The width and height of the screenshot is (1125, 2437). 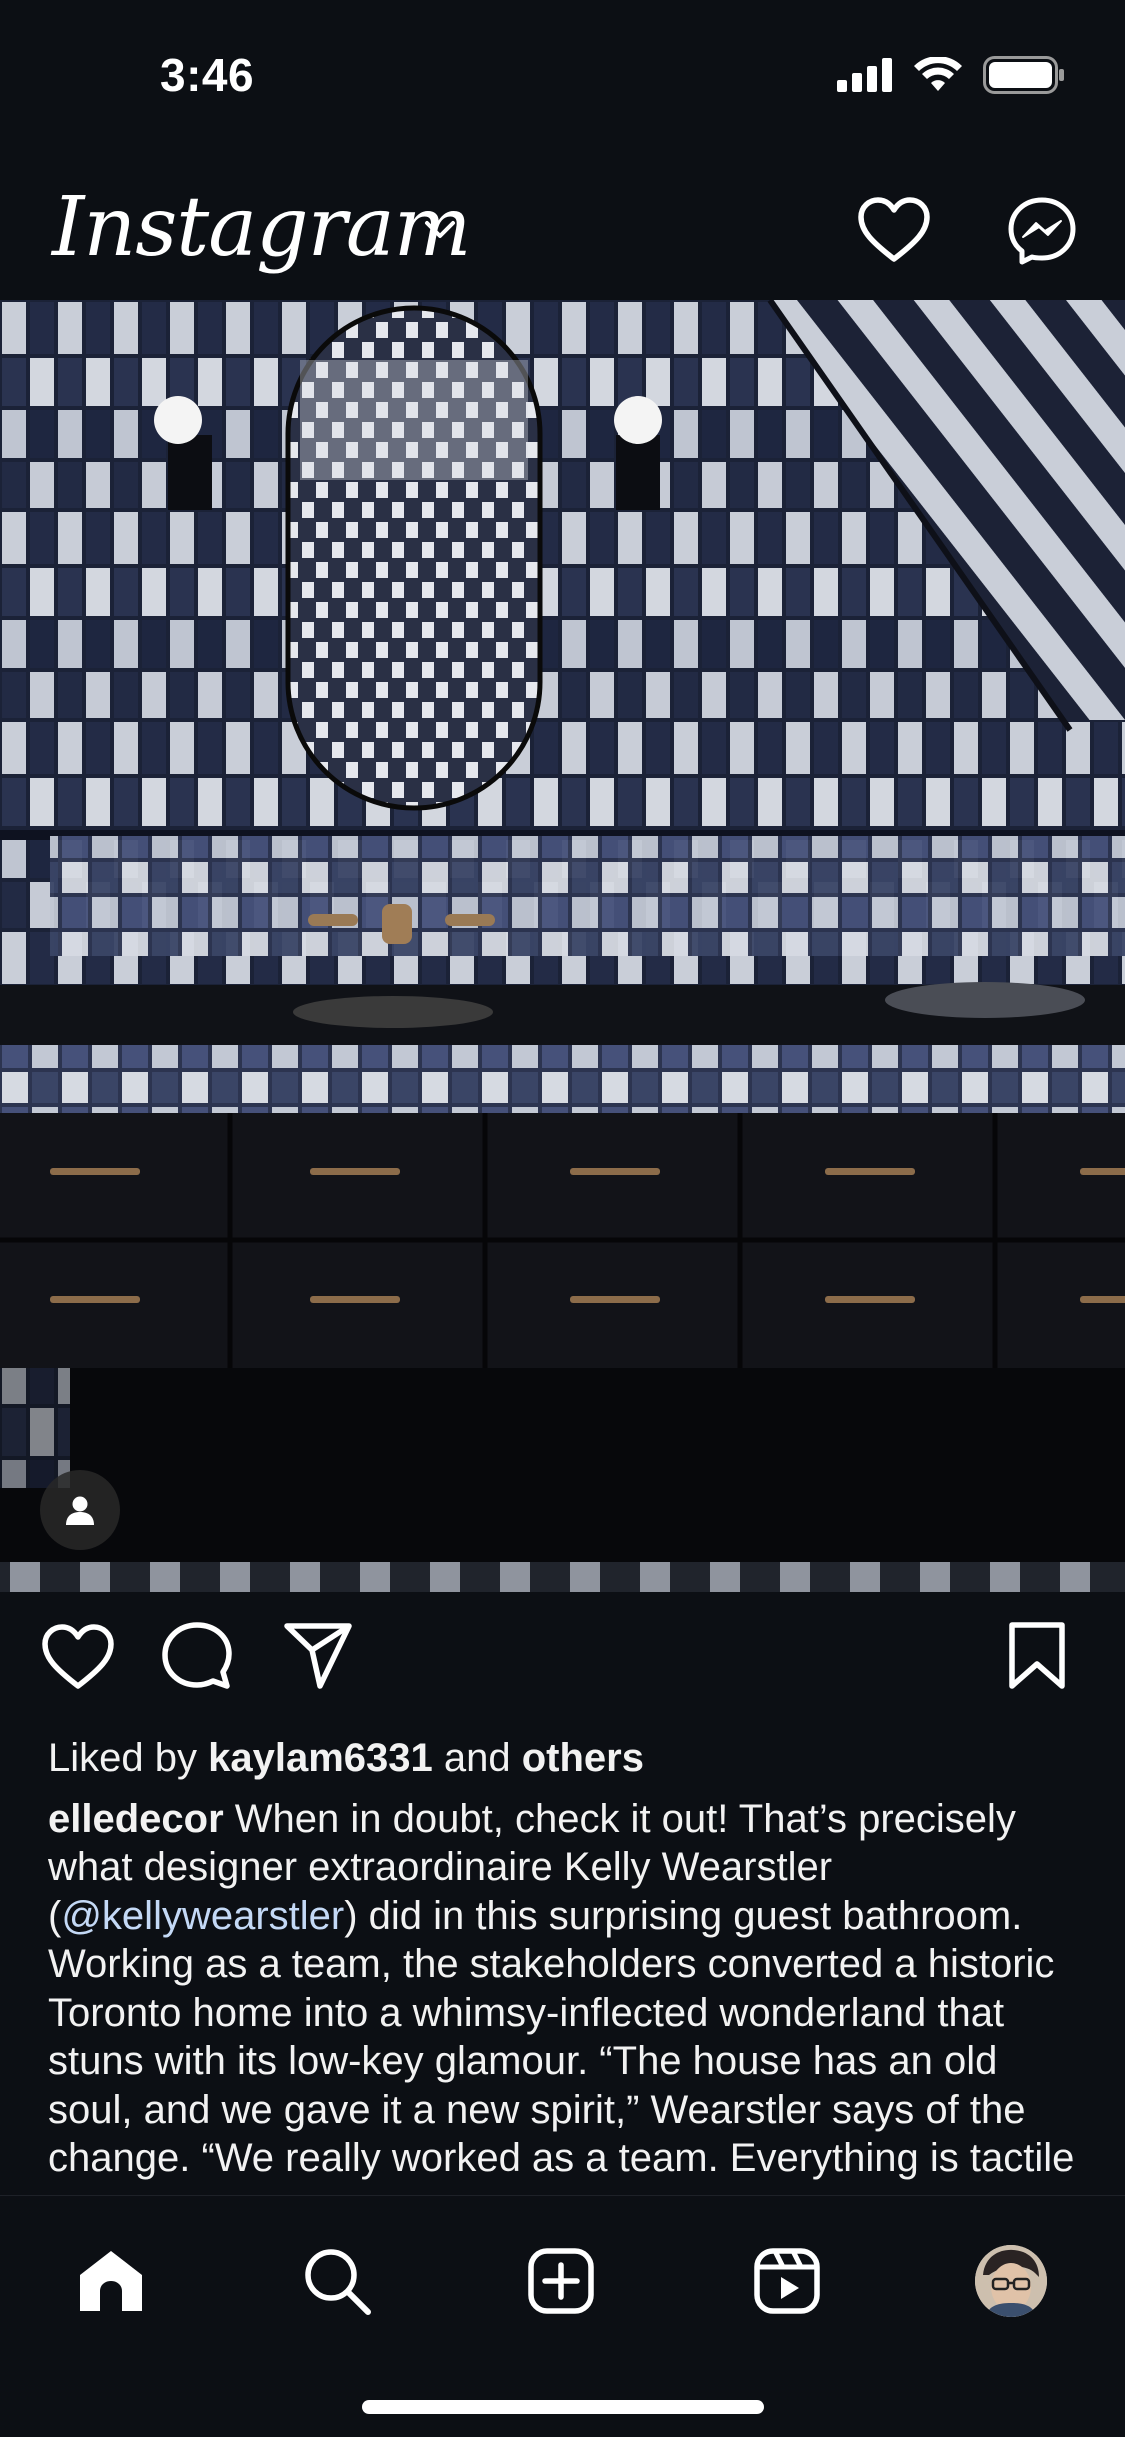 What do you see at coordinates (1042, 231) in the screenshot?
I see `messenger-icon` at bounding box center [1042, 231].